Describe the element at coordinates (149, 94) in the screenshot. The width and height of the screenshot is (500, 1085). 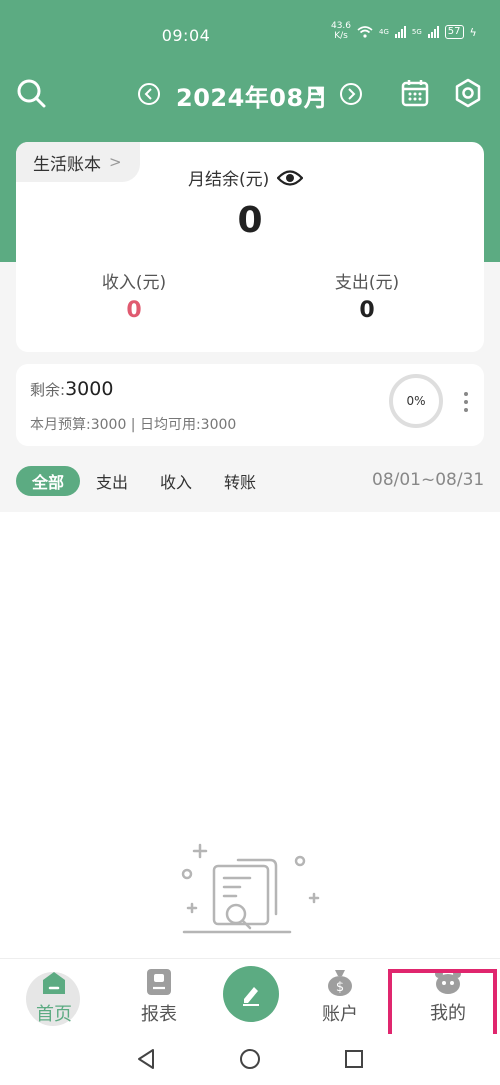
I see `prev-month-icon` at that location.